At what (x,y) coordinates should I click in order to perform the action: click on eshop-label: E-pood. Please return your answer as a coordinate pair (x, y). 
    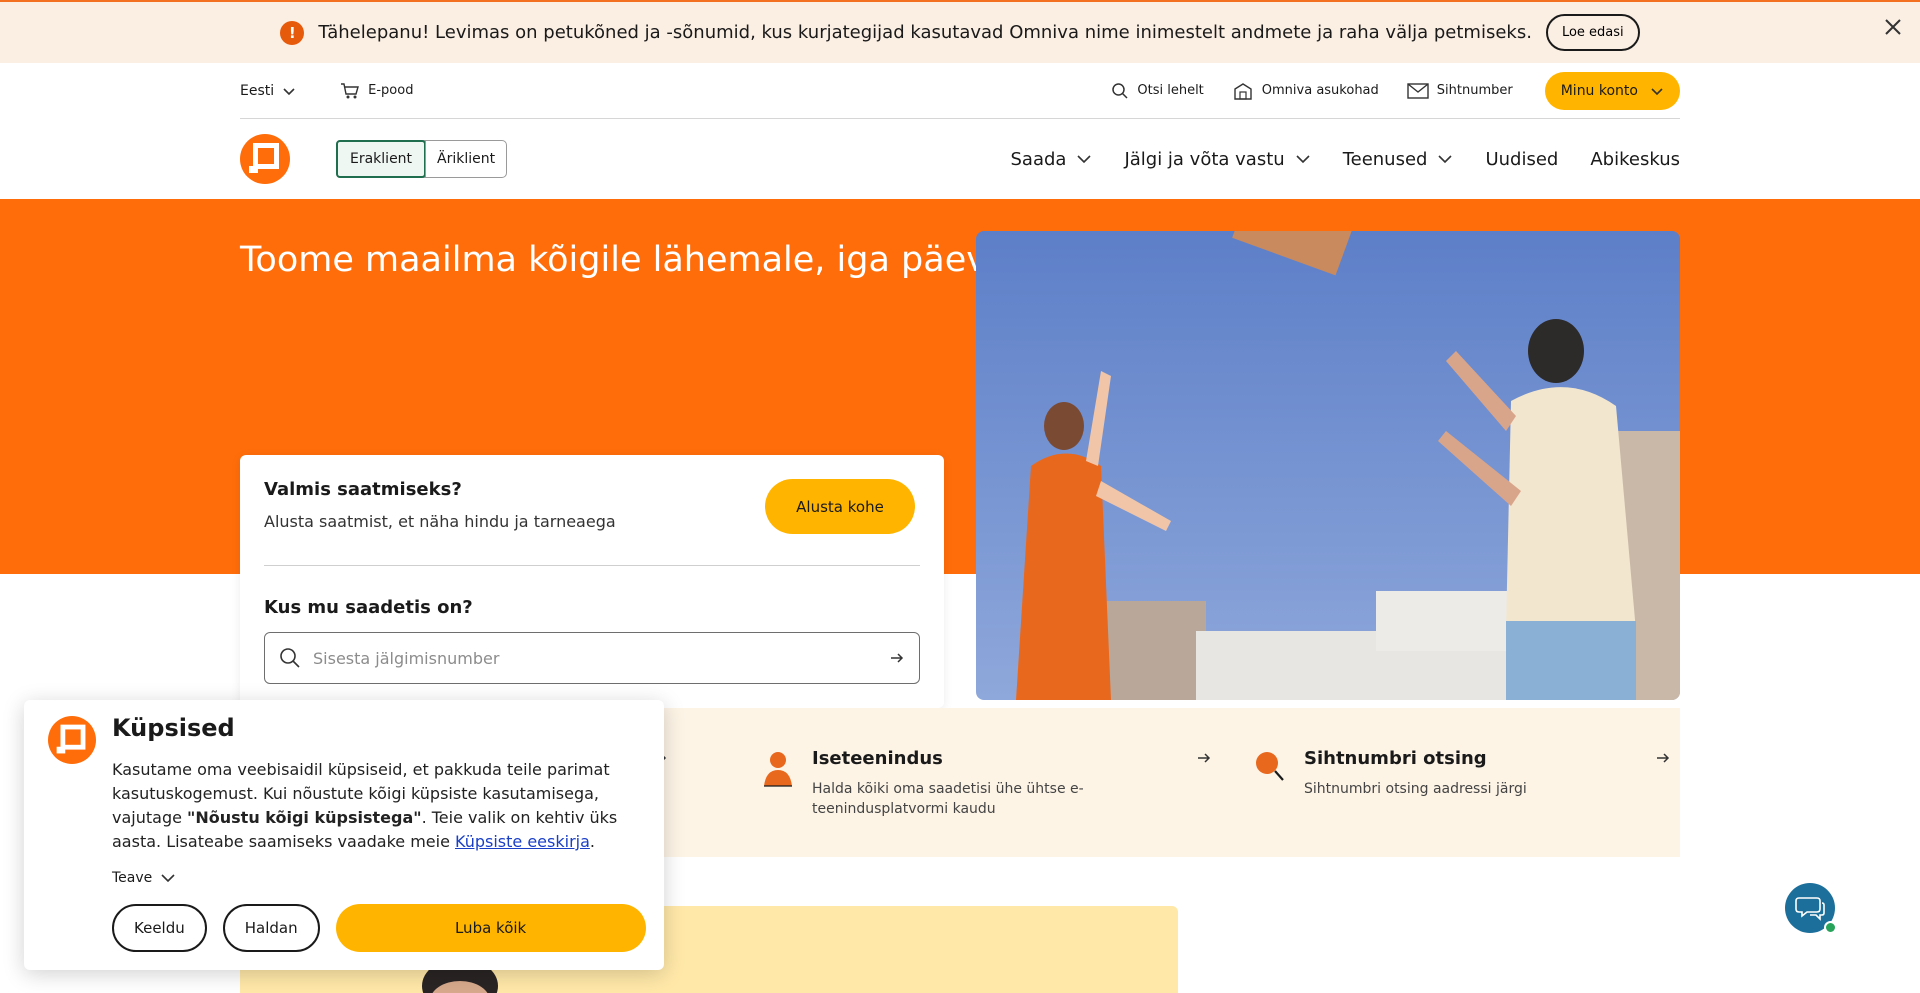
    Looking at the image, I should click on (391, 90).